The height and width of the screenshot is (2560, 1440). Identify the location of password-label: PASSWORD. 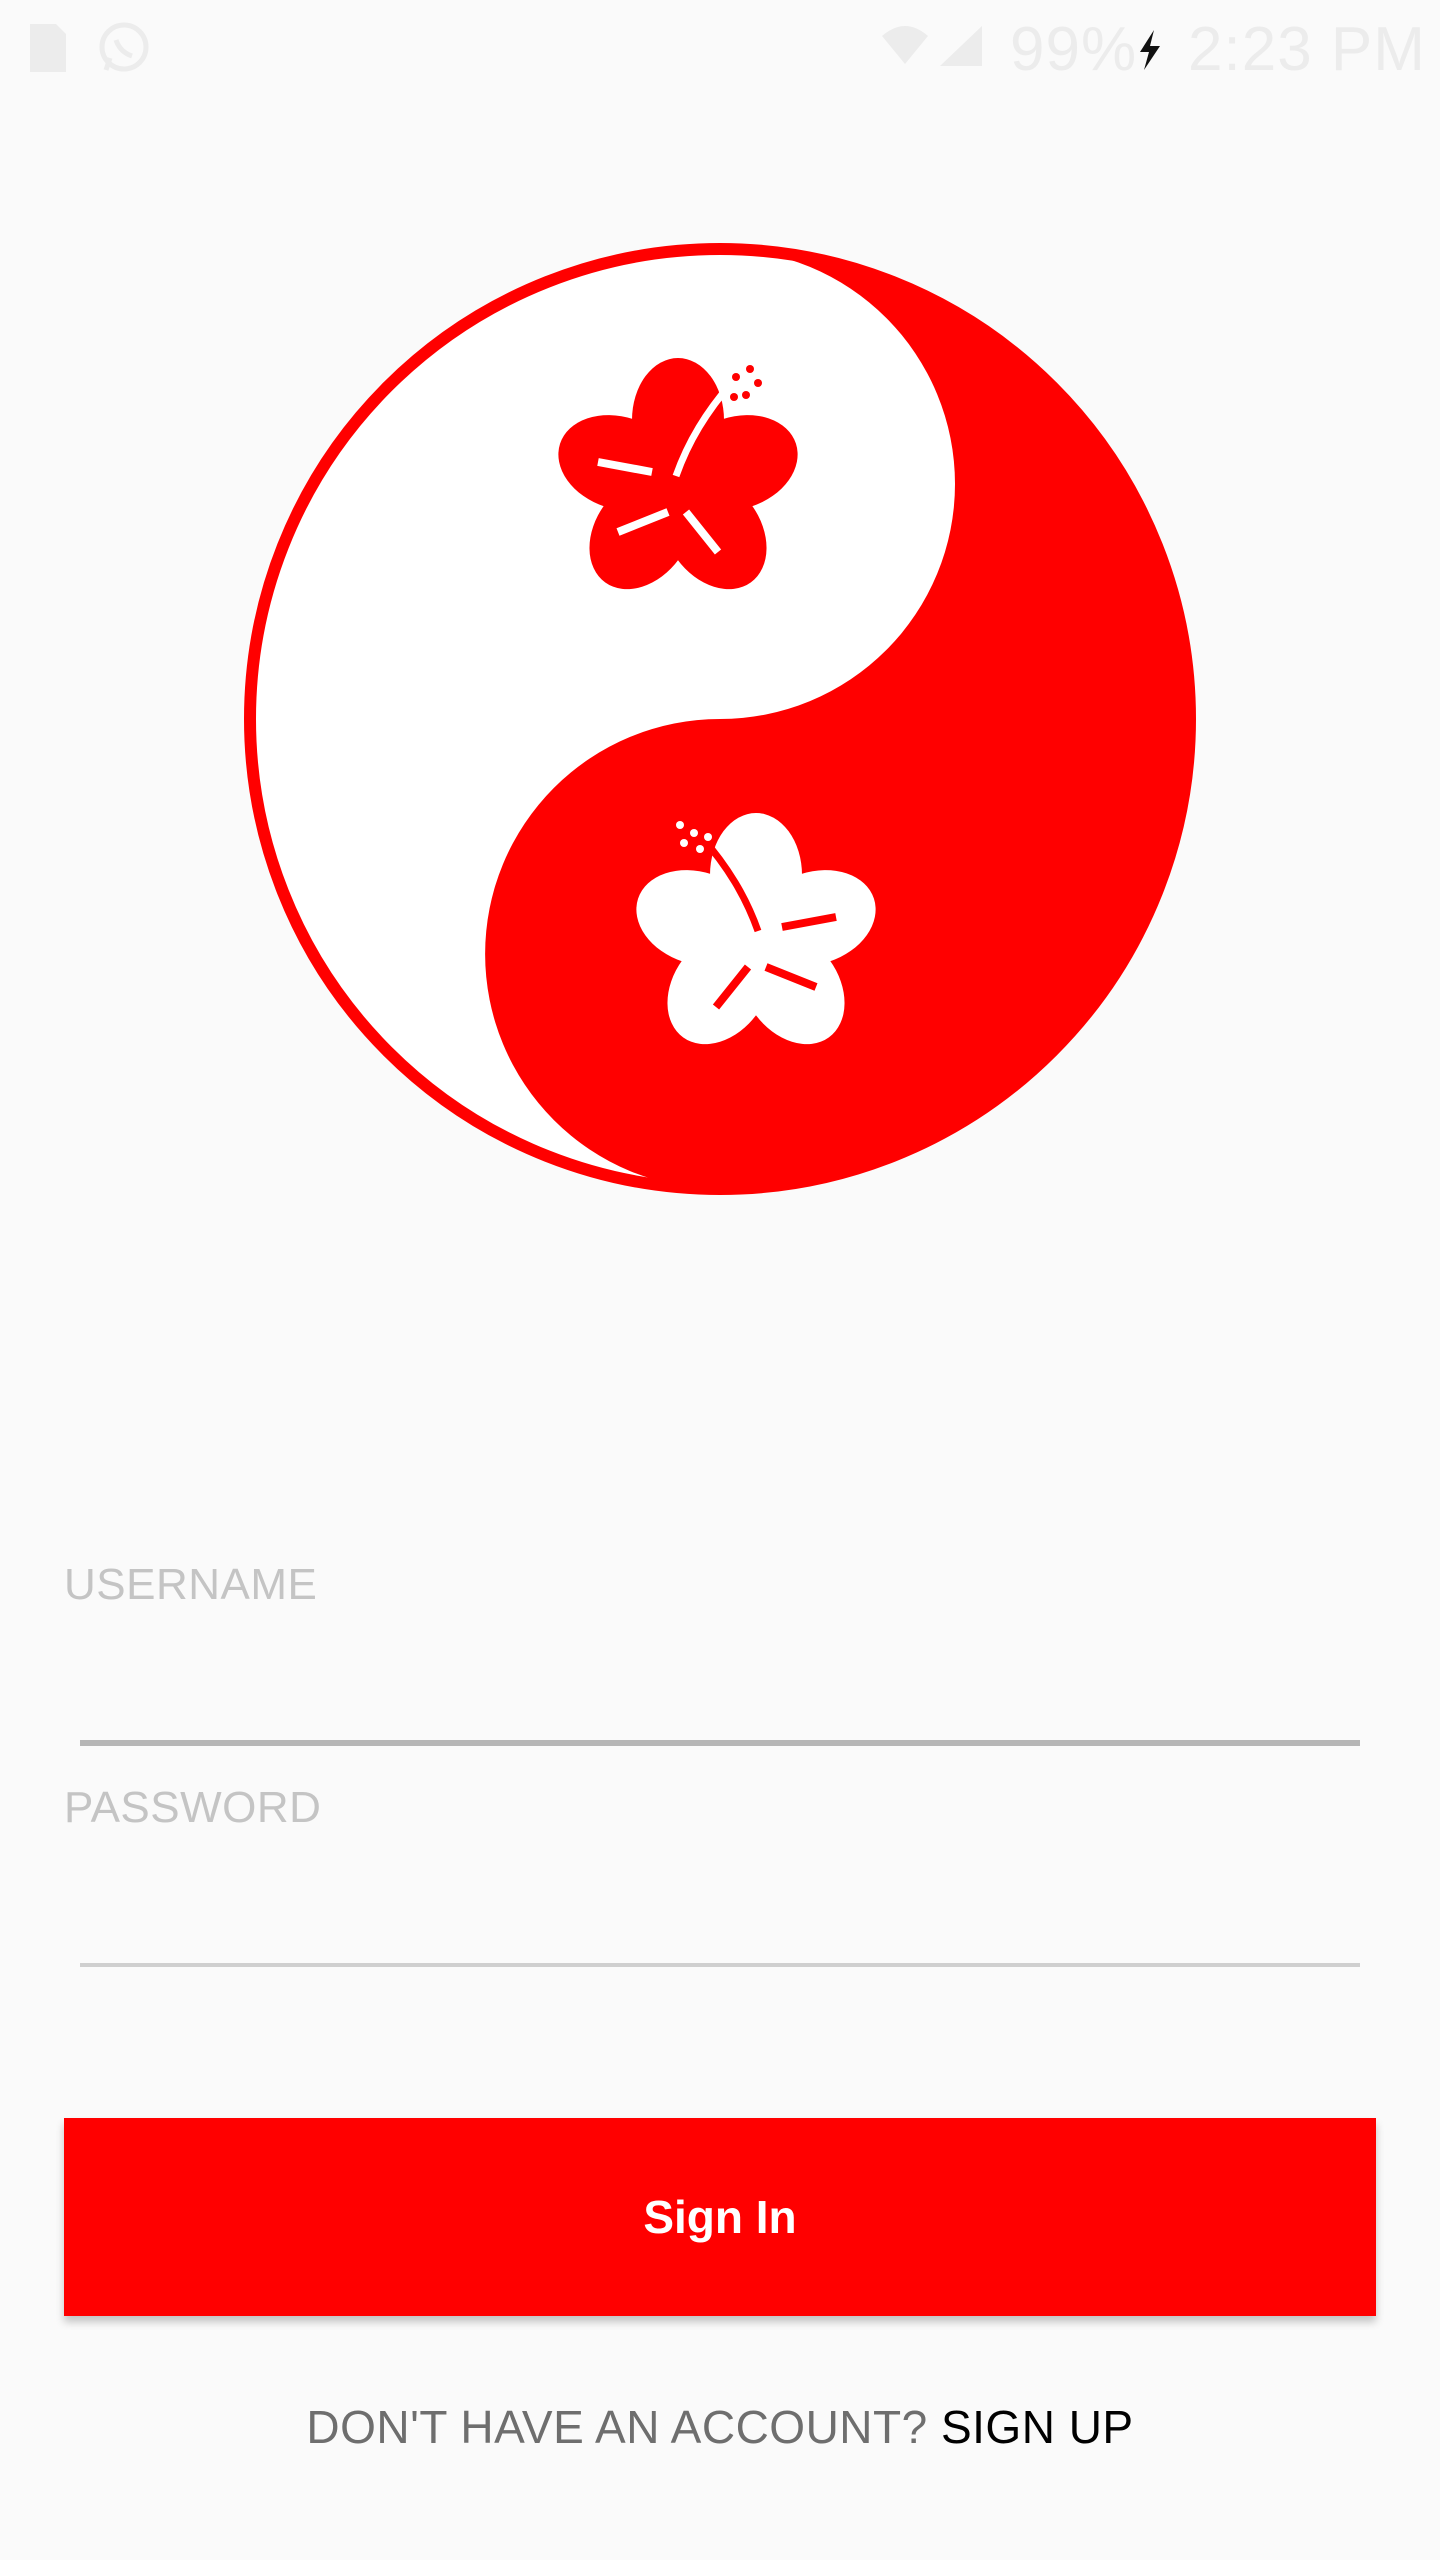
(193, 1807).